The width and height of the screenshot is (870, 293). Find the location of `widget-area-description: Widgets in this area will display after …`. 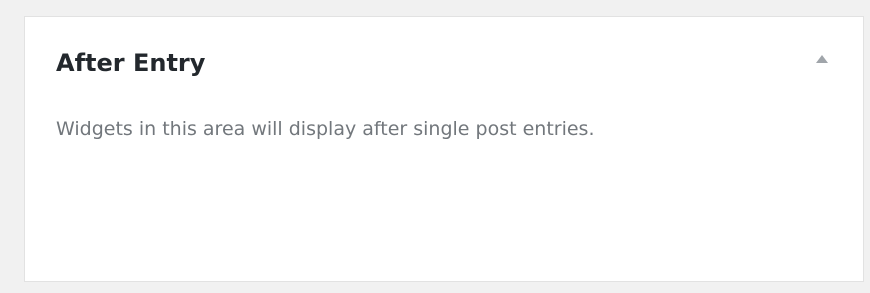

widget-area-description: Widgets in this area will display after … is located at coordinates (325, 129).